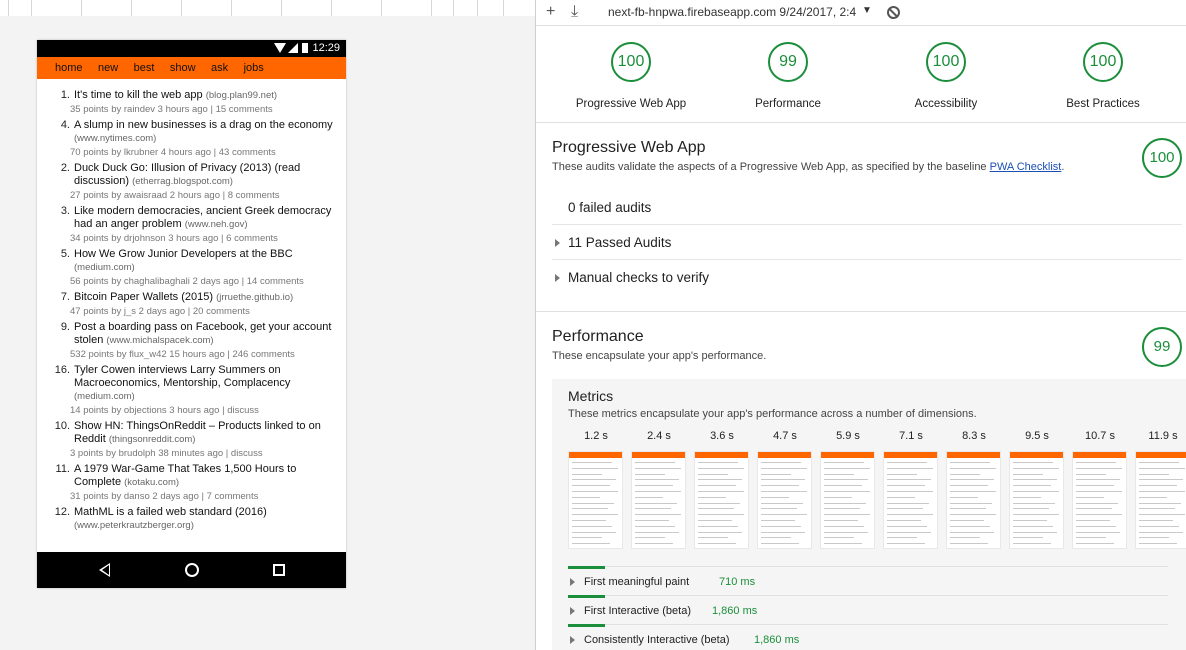 Image resolution: width=1186 pixels, height=650 pixels. I want to click on home-circle-icon, so click(192, 570).